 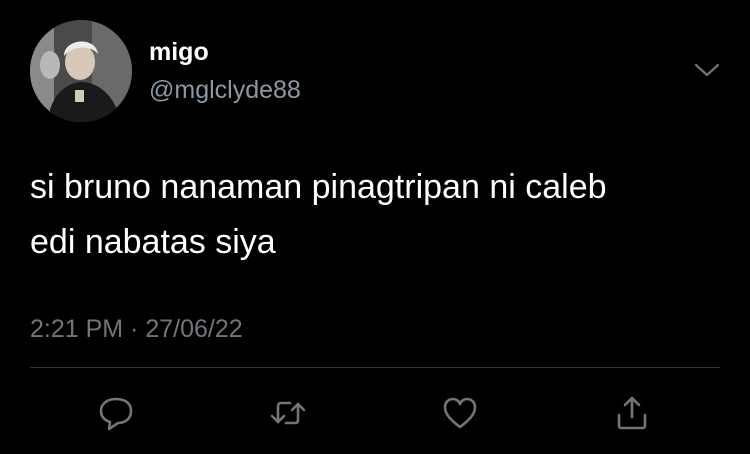 I want to click on reply-button, so click(x=116, y=413).